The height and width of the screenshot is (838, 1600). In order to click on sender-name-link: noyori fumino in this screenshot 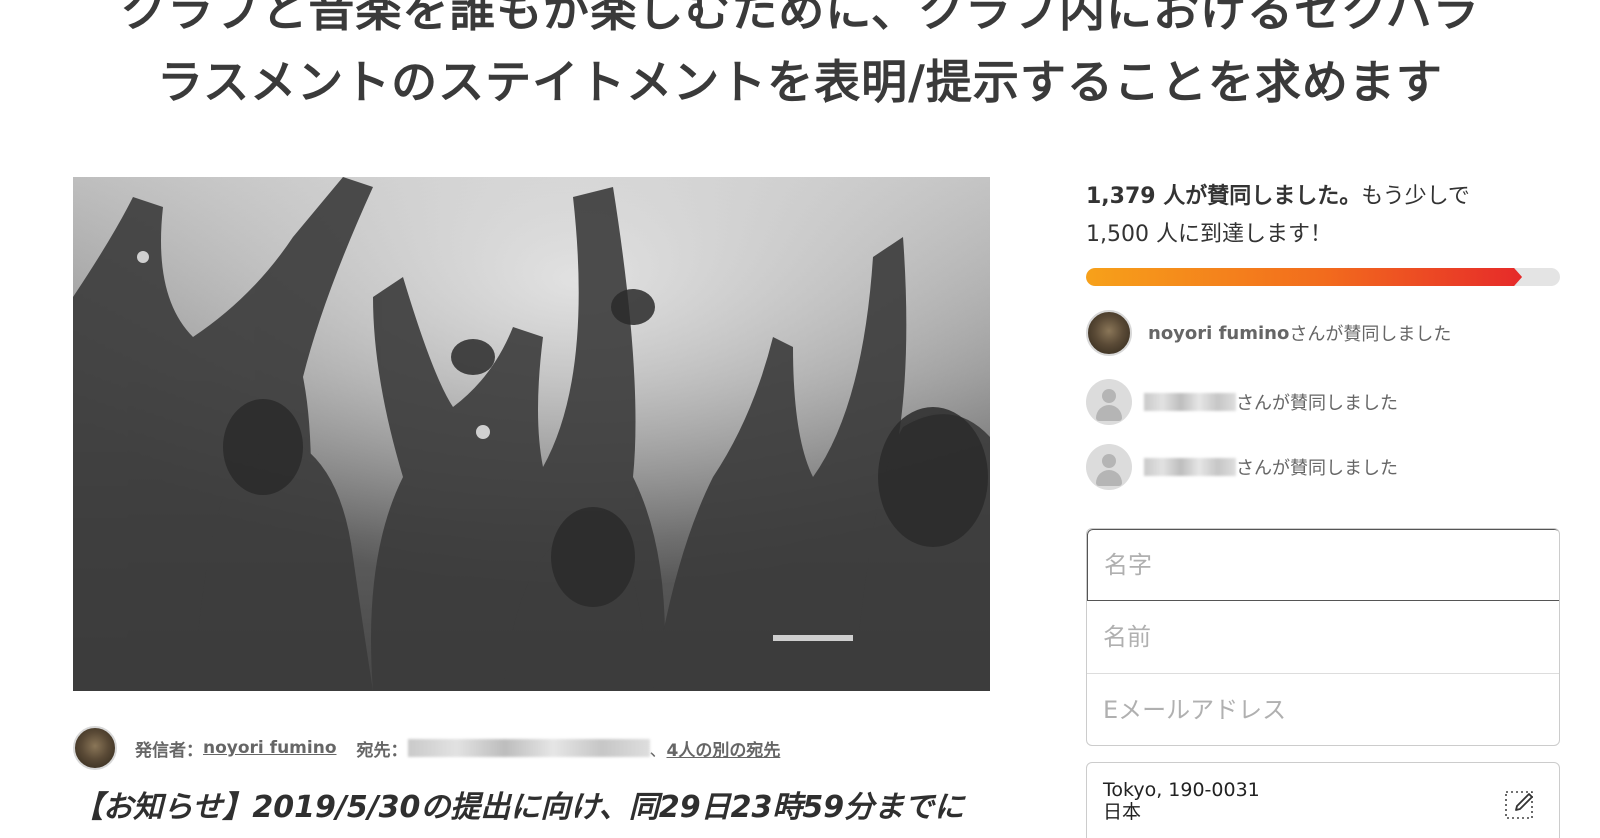, I will do `click(270, 748)`.